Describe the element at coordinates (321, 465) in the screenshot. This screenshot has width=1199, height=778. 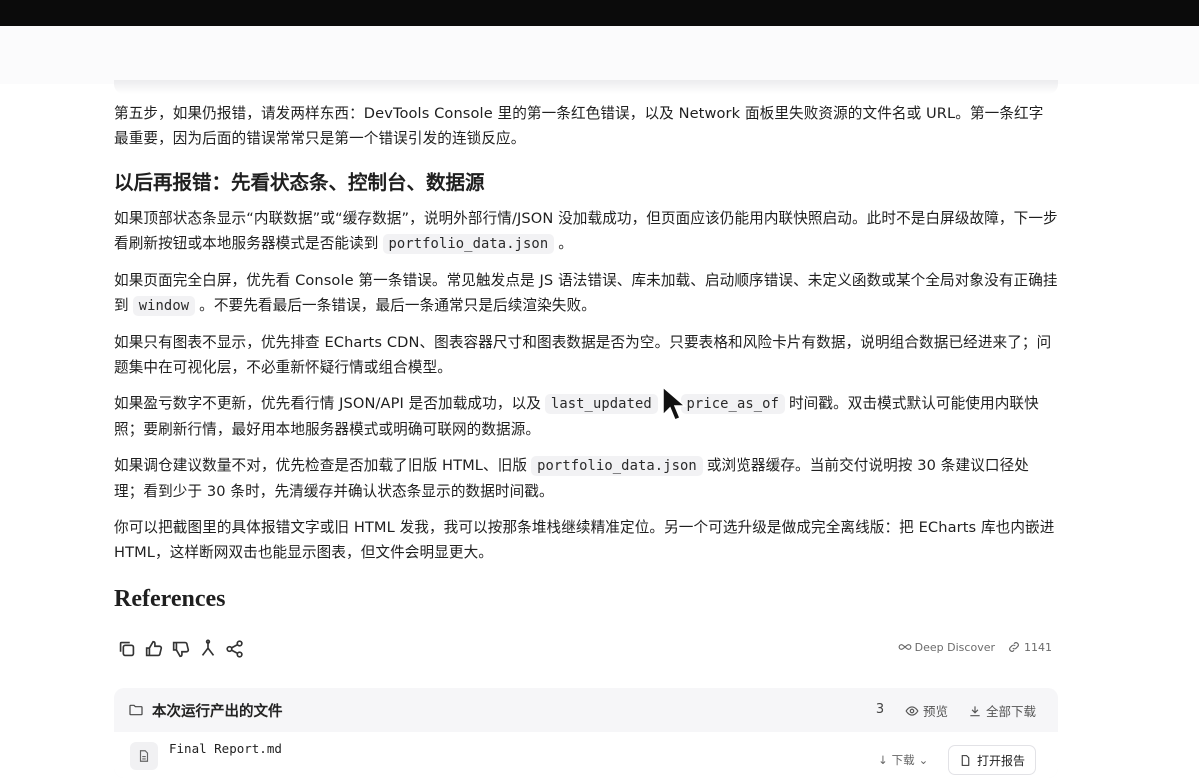
I see `text: 如果调仓建议数量不对，优先检查是否加载了旧版 HTML、旧版` at that location.